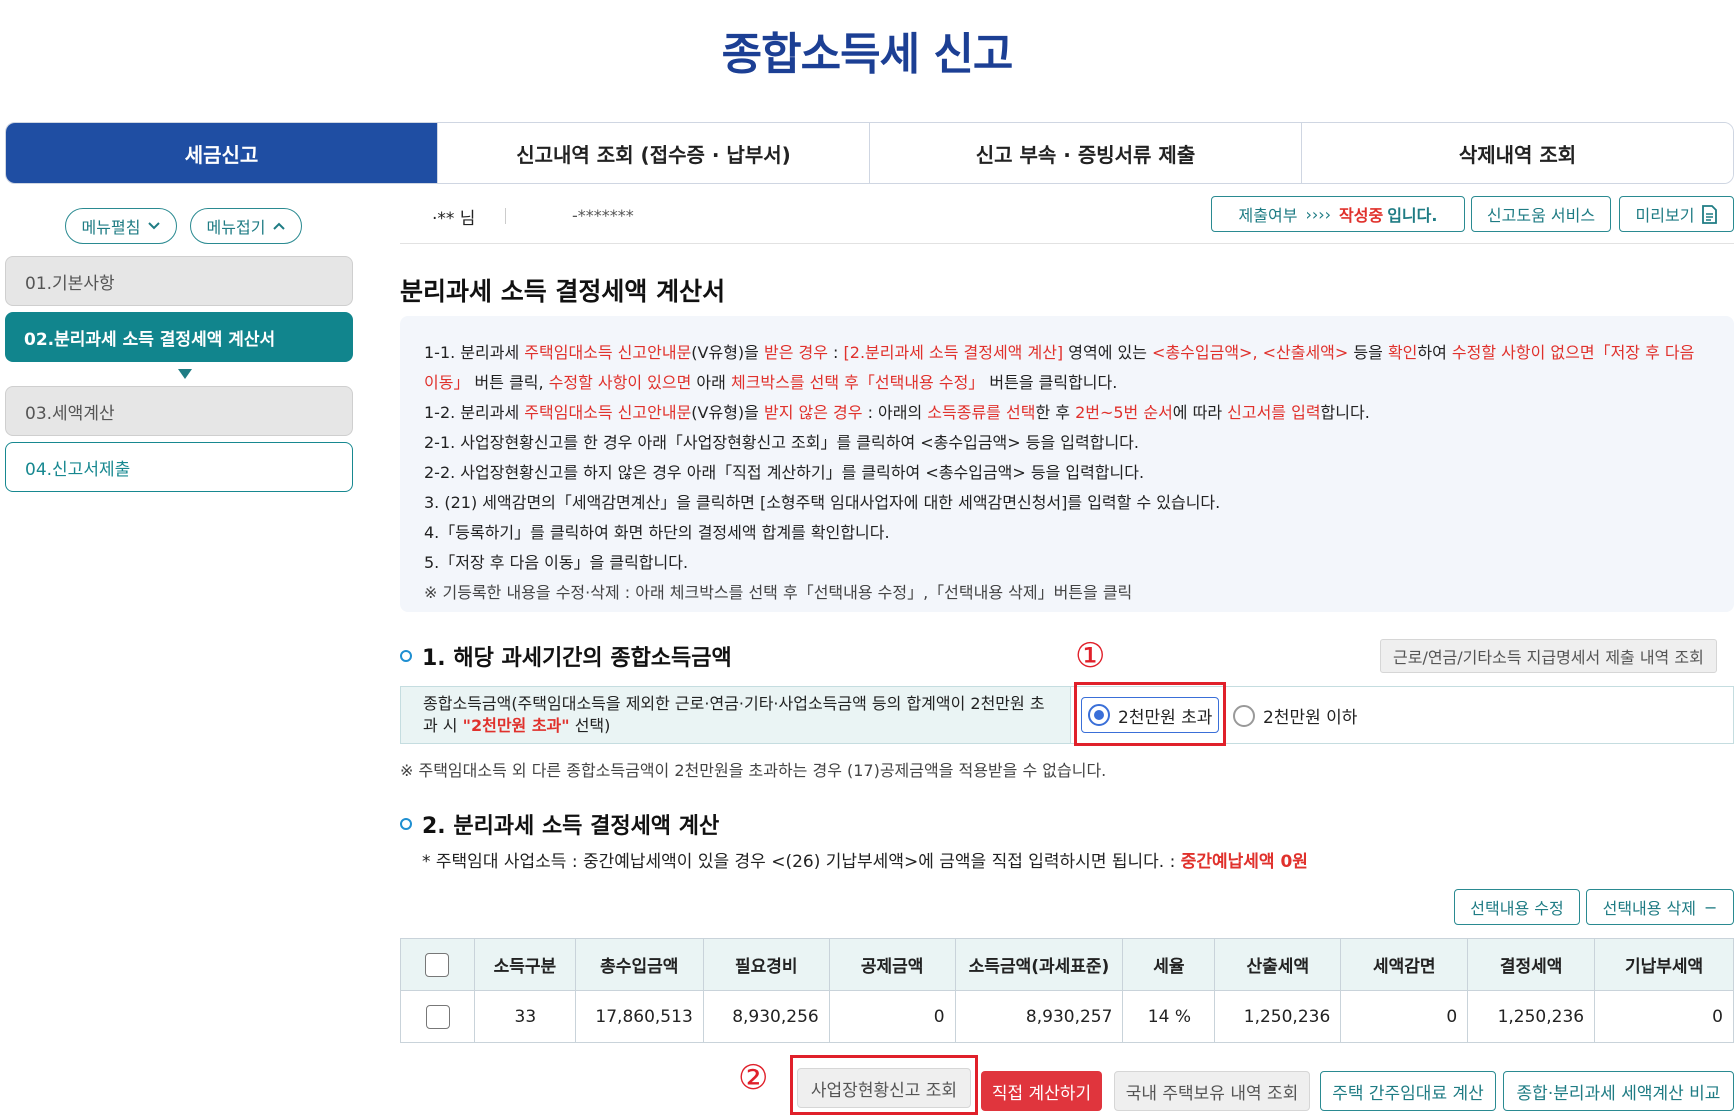 This screenshot has height=1115, width=1734. I want to click on chevron-up-icon, so click(279, 226).